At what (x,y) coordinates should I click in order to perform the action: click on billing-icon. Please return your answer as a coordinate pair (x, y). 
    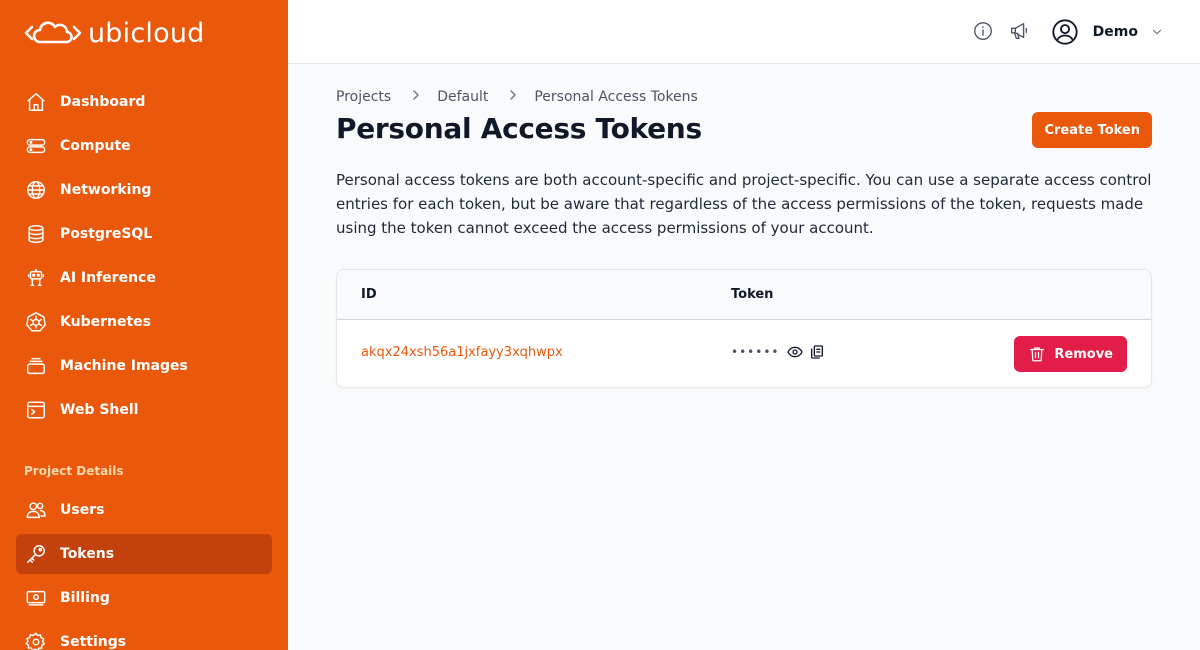
    Looking at the image, I should click on (36, 598).